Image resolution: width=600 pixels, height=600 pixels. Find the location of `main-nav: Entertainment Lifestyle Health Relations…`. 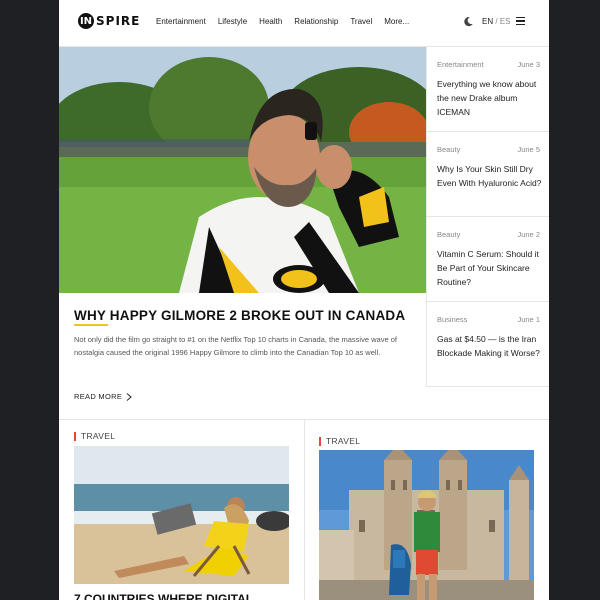

main-nav: Entertainment Lifestyle Health Relations… is located at coordinates (288, 21).